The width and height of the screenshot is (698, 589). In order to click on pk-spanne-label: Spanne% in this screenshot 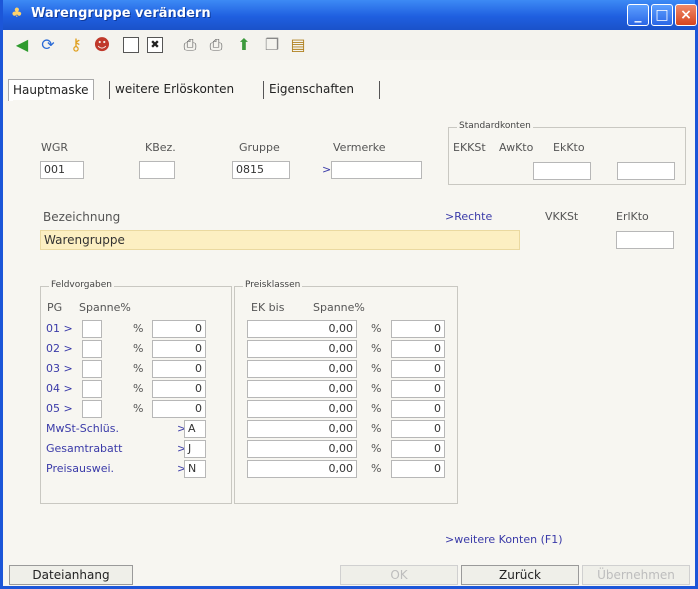, I will do `click(339, 307)`.